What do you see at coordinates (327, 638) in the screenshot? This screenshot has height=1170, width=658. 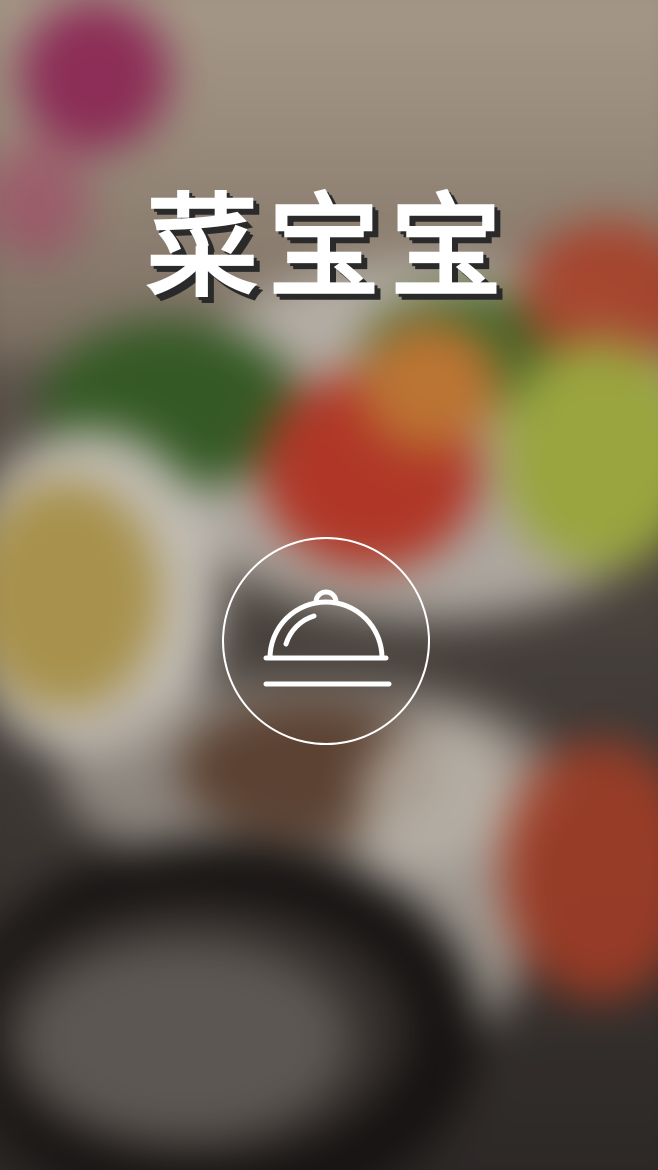 I see `food-cloche-icon` at bounding box center [327, 638].